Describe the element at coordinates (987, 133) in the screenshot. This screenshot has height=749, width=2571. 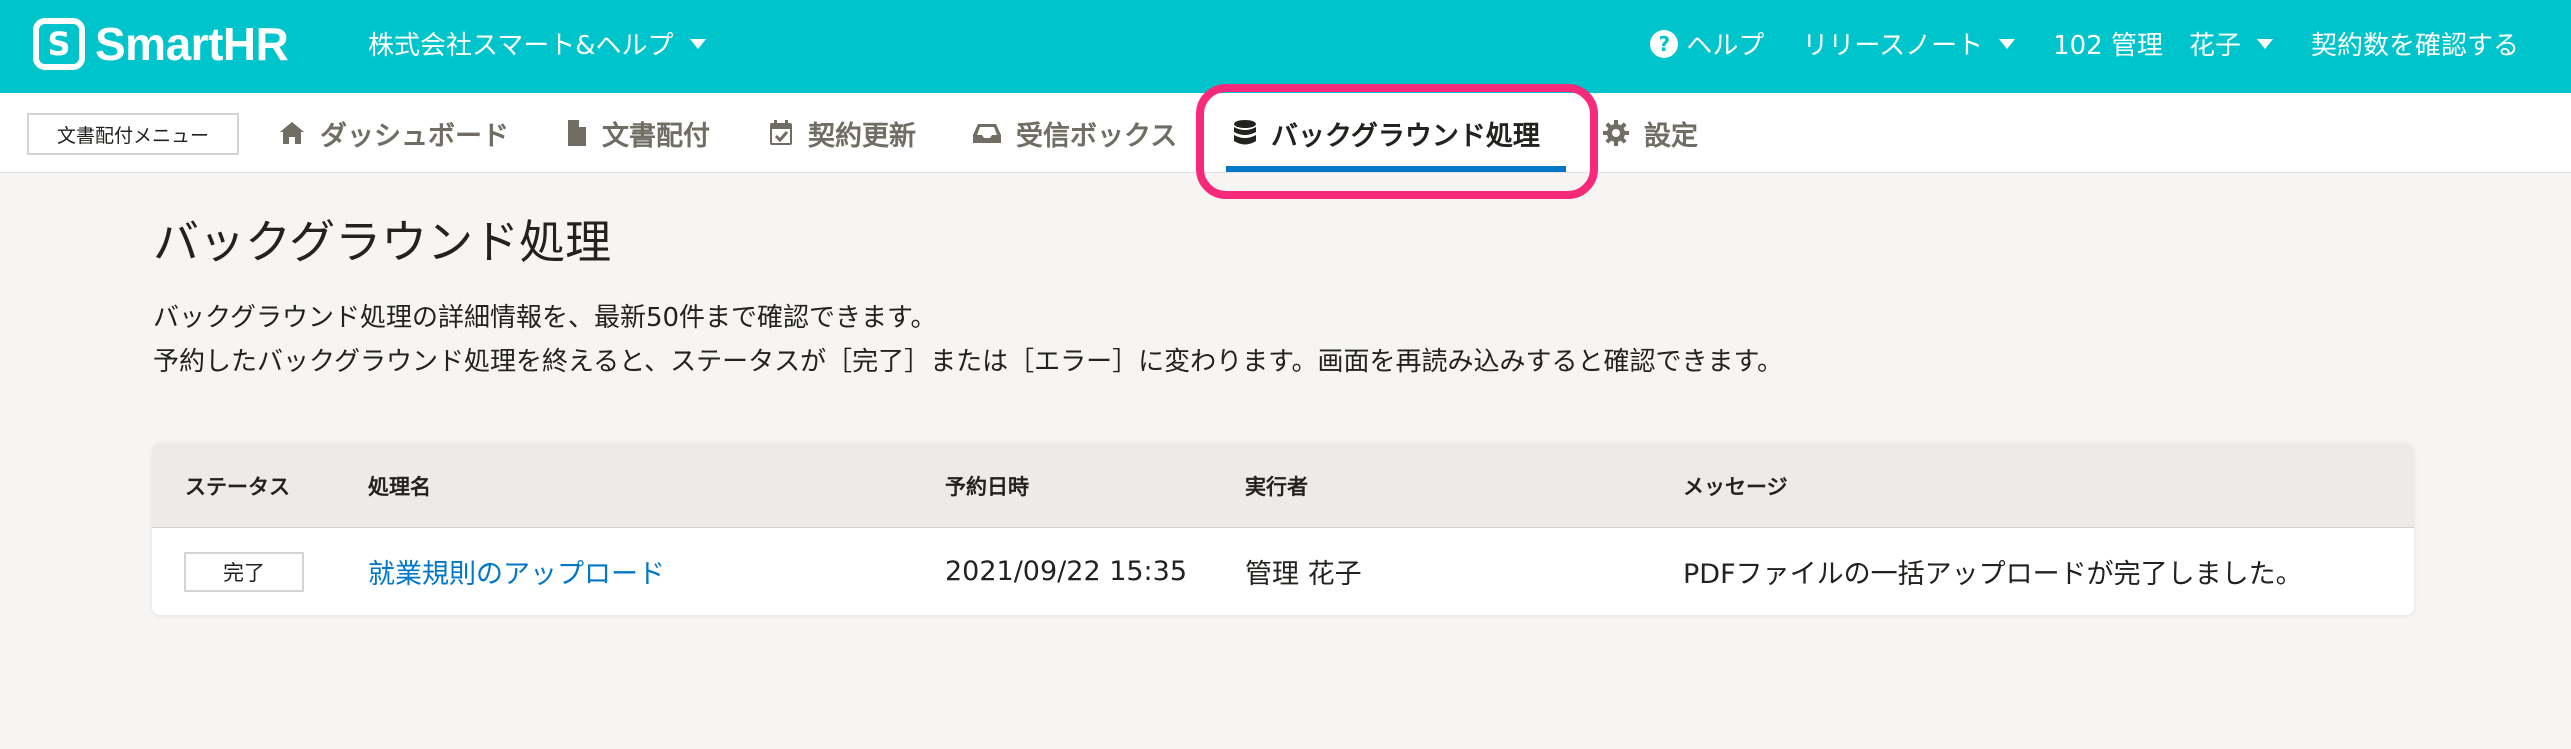
I see `inbox-icon` at that location.